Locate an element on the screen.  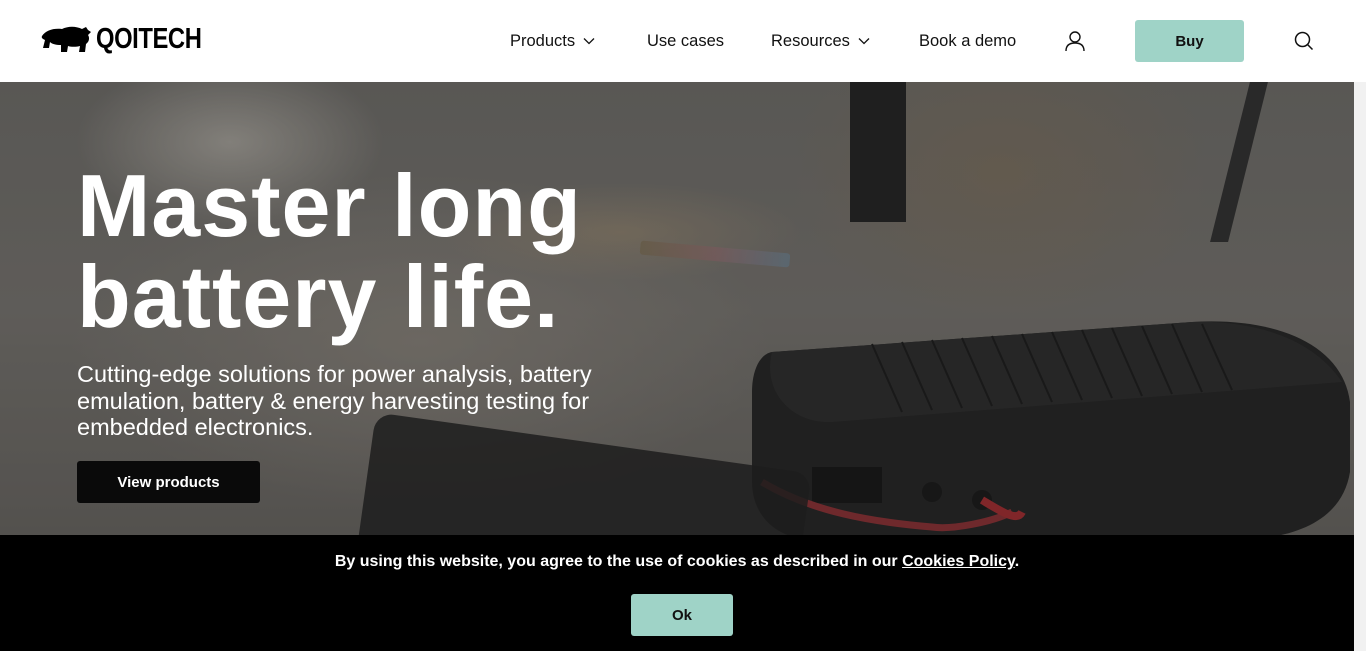
search-button is located at coordinates (1304, 41).